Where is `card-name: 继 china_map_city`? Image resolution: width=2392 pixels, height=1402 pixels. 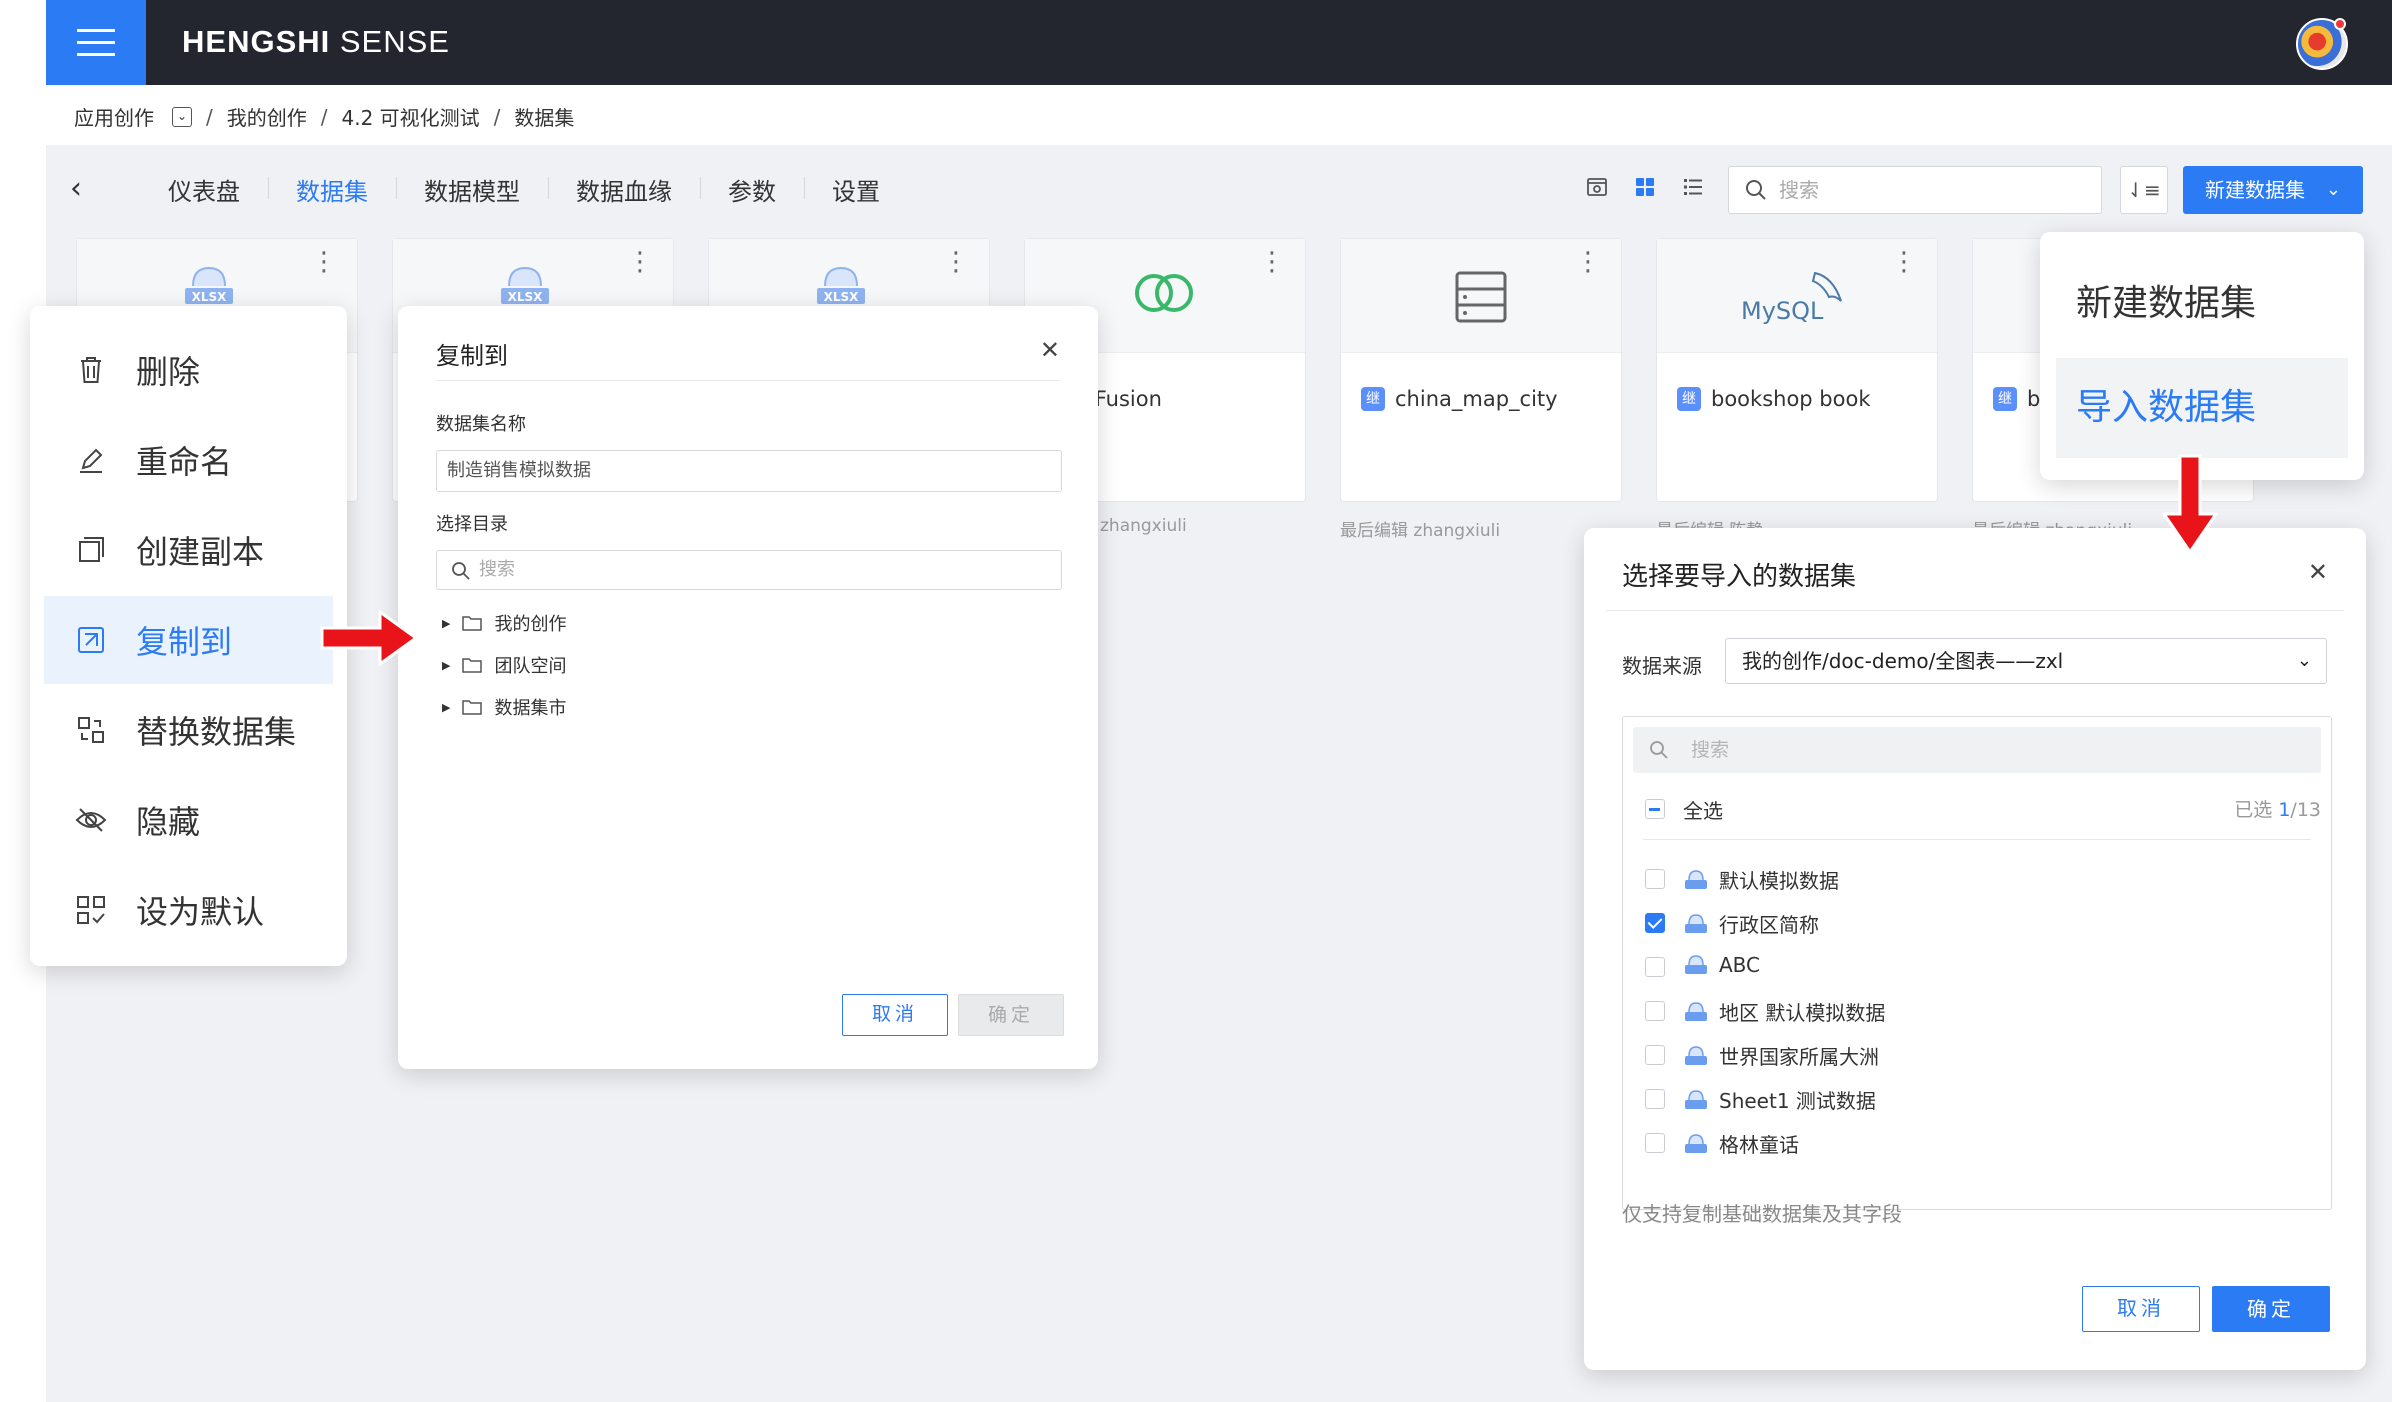
card-name: 继 china_map_city is located at coordinates (1459, 399).